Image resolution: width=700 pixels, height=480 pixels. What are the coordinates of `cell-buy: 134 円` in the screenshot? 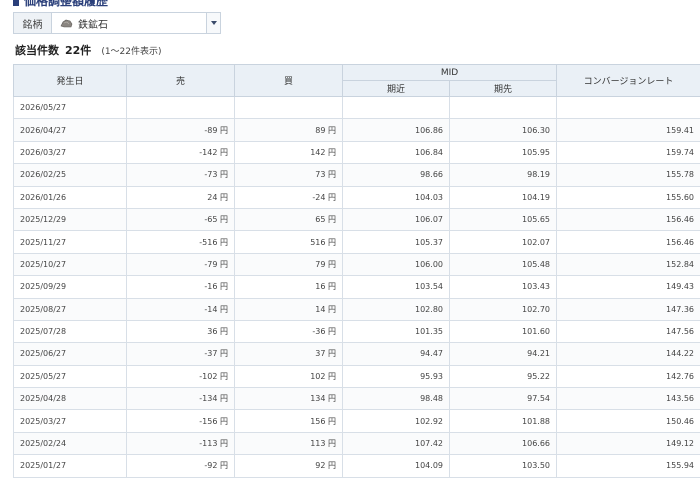 It's located at (288, 399).